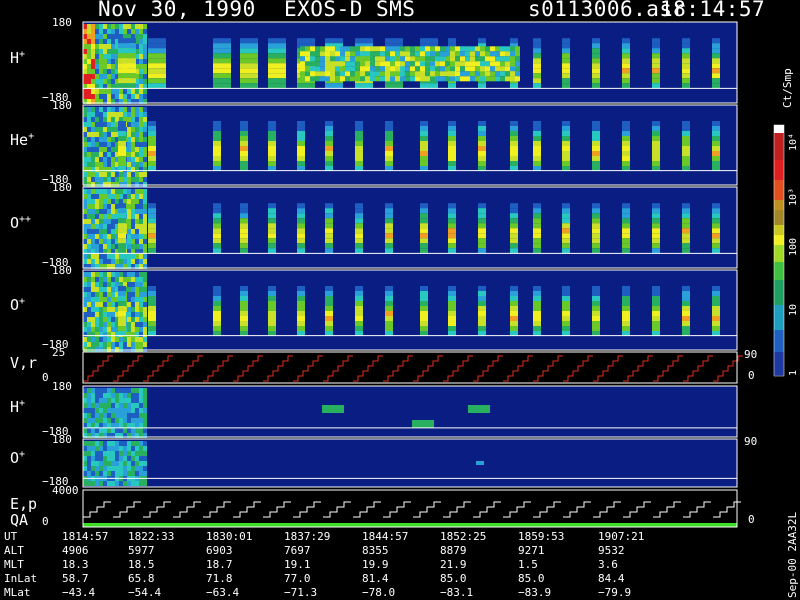  Describe the element at coordinates (151, 536) in the screenshot. I see `table-cell: 1822:33` at that location.